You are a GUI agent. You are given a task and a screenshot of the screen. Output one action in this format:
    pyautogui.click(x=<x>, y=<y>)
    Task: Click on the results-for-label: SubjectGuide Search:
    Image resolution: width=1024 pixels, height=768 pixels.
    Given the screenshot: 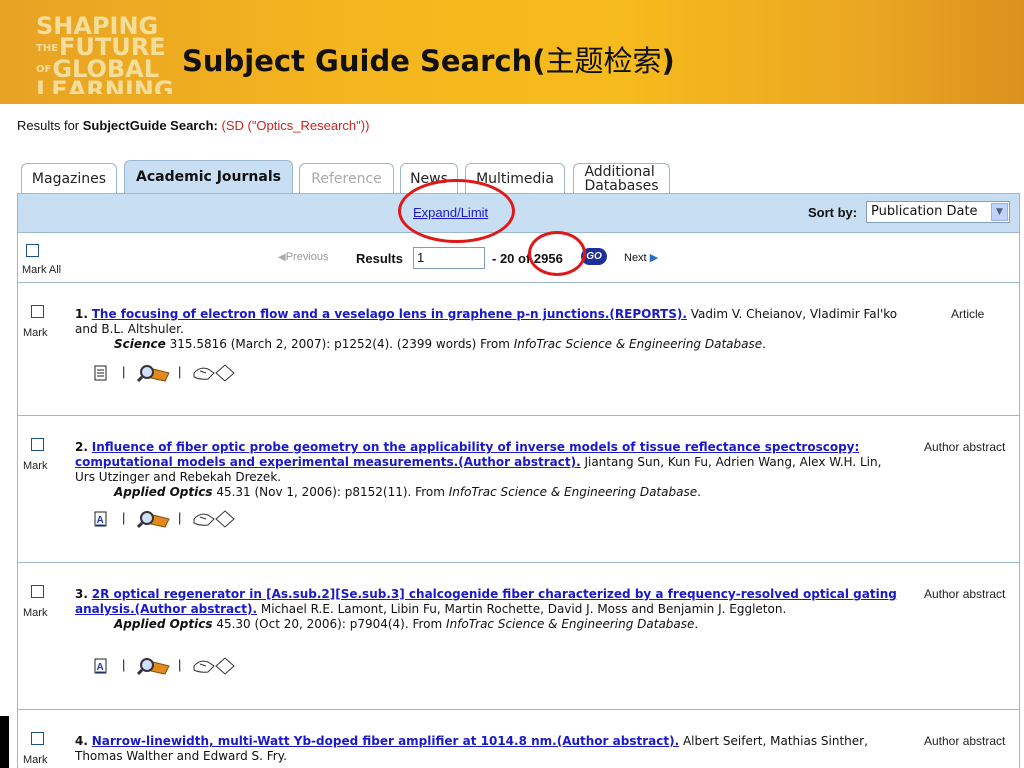 What is the action you would take?
    pyautogui.click(x=150, y=125)
    